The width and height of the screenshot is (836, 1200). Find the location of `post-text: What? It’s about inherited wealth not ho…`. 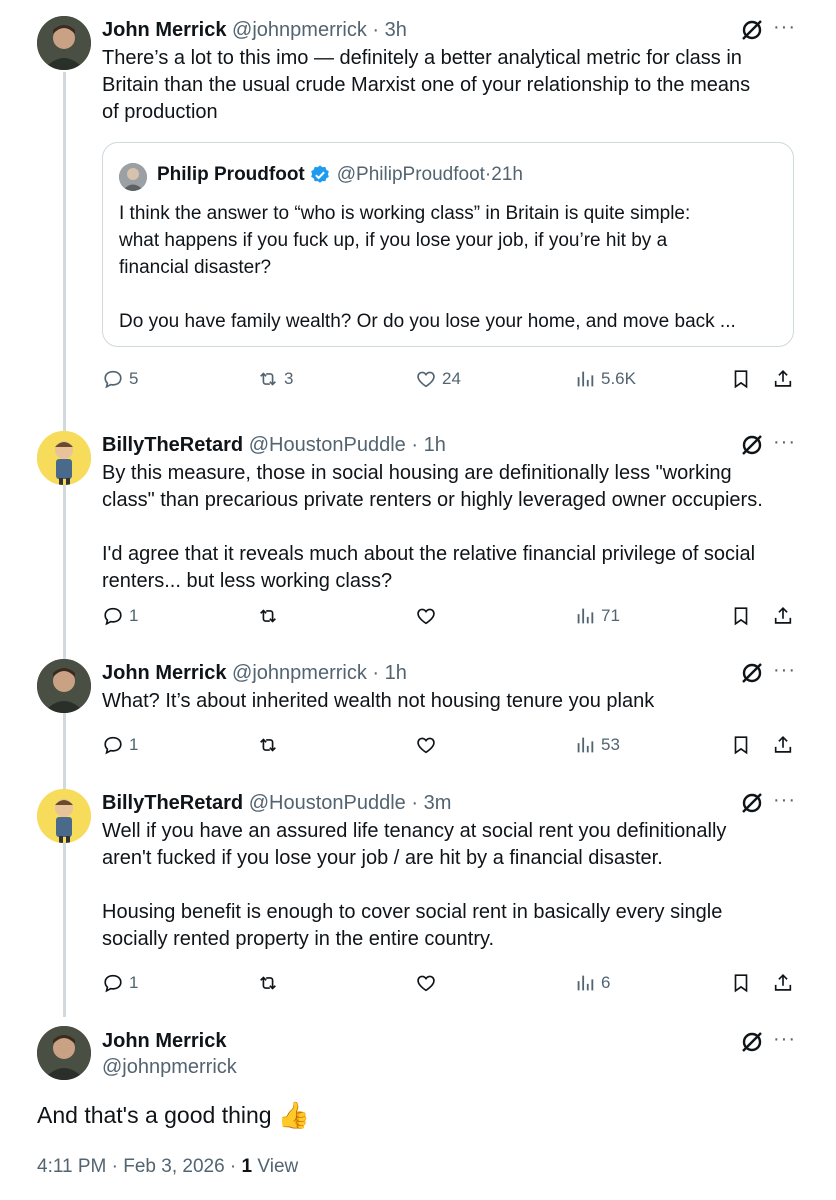

post-text: What? It’s about inherited wealth not ho… is located at coordinates (378, 701).